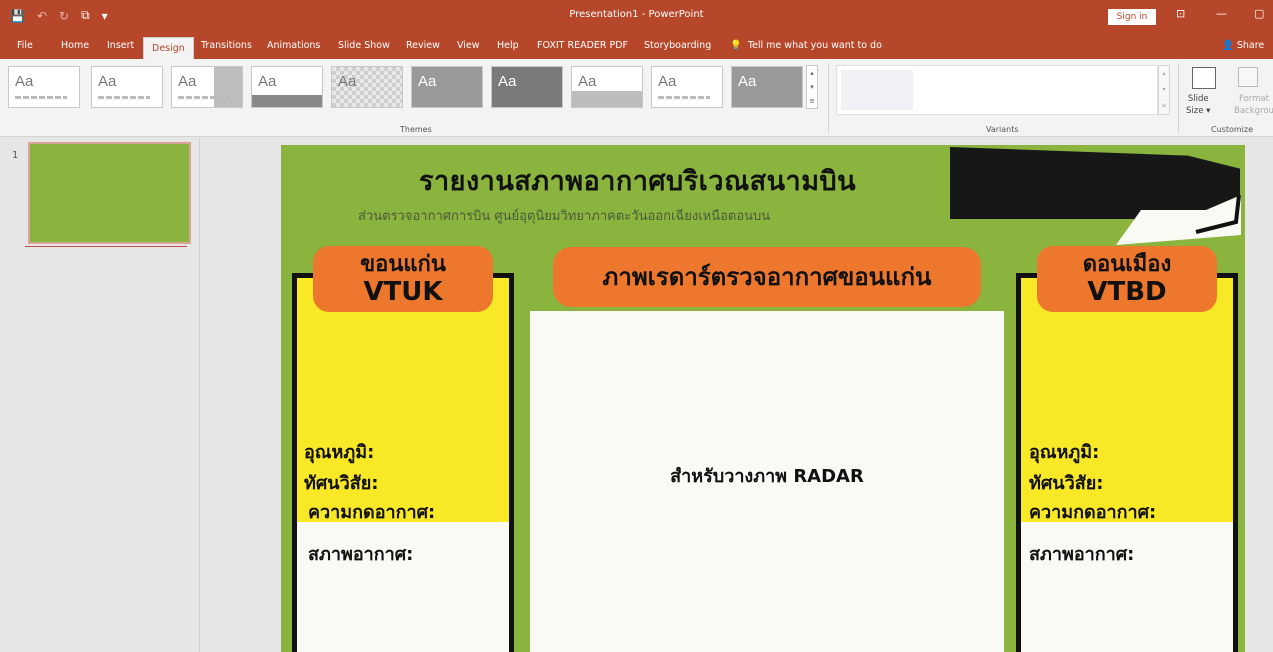 This screenshot has height=652, width=1273. What do you see at coordinates (1253, 99) in the screenshot?
I see `format-bg-label-1: Format` at bounding box center [1253, 99].